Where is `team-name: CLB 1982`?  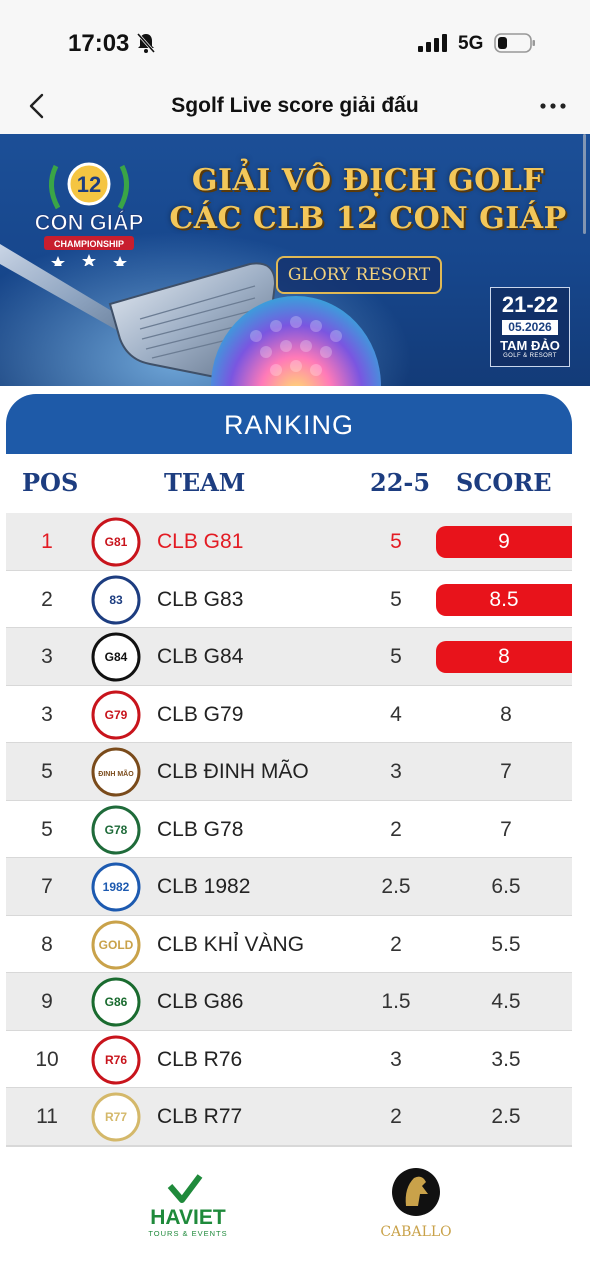 team-name: CLB 1982 is located at coordinates (204, 886).